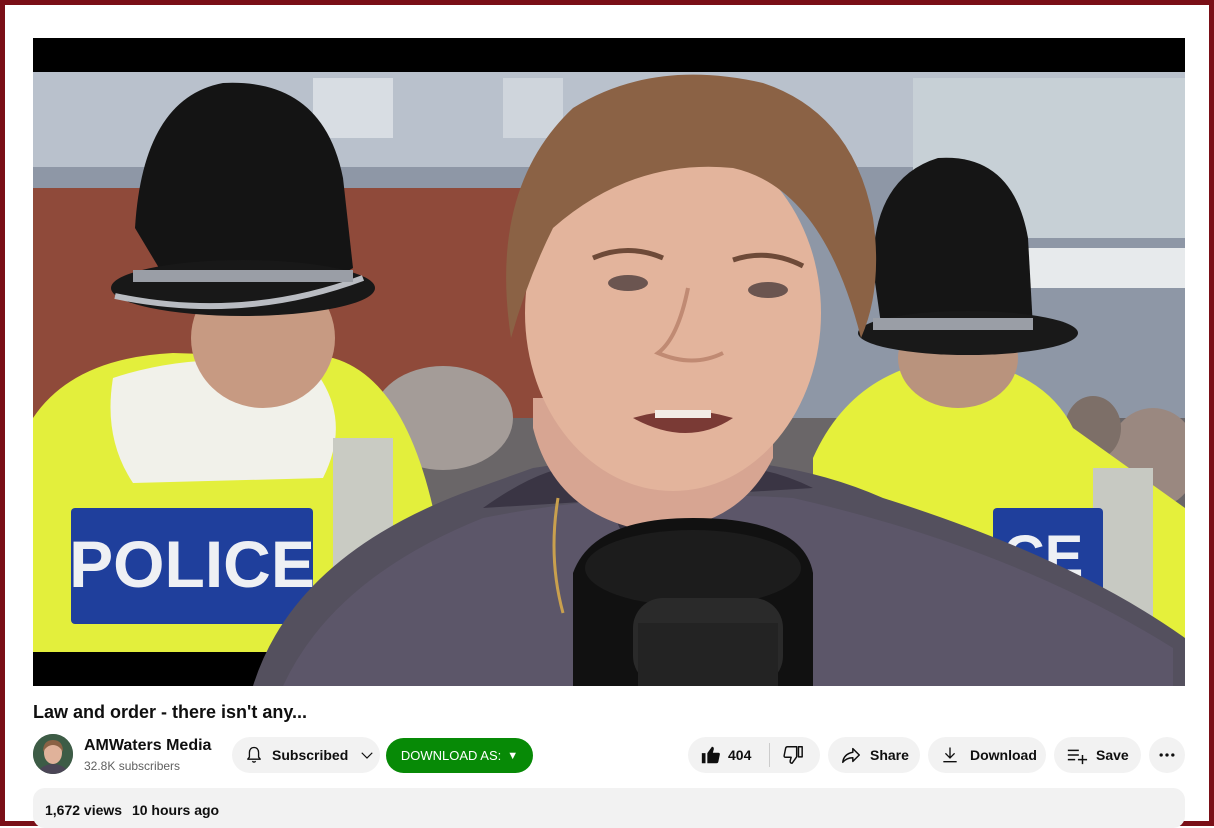  I want to click on view-count: 1,672 views, so click(84, 810).